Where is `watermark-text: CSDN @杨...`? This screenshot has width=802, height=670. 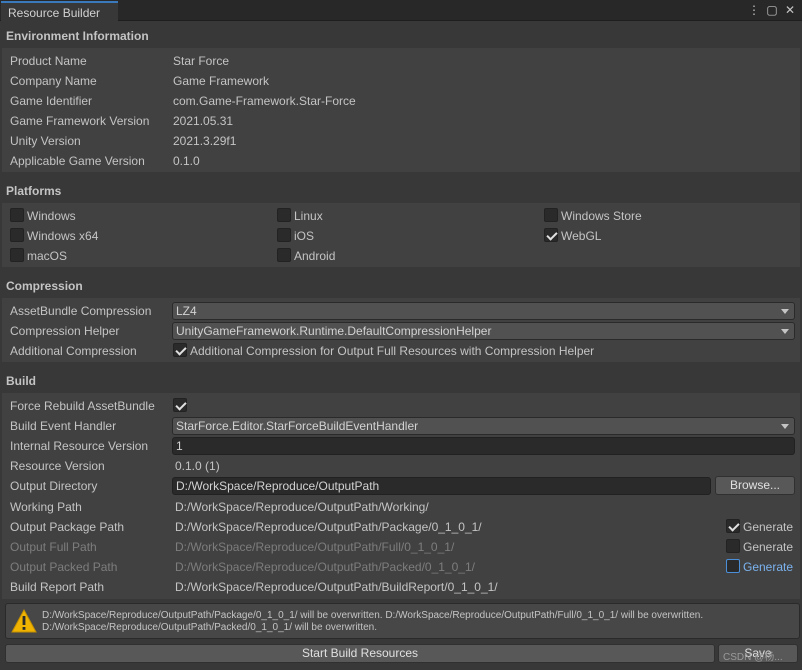
watermark-text: CSDN @杨... is located at coordinates (753, 657).